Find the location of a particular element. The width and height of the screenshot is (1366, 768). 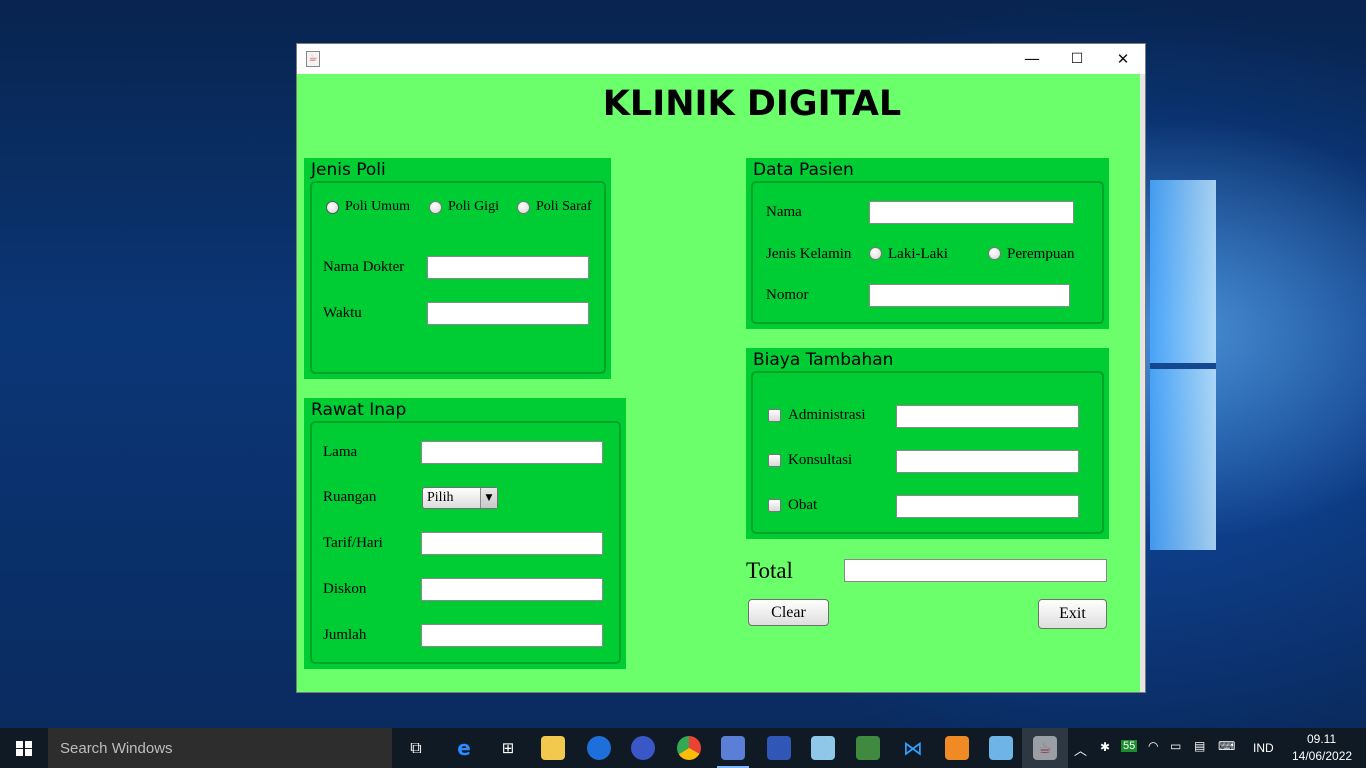

archive-icon is located at coordinates (868, 748).